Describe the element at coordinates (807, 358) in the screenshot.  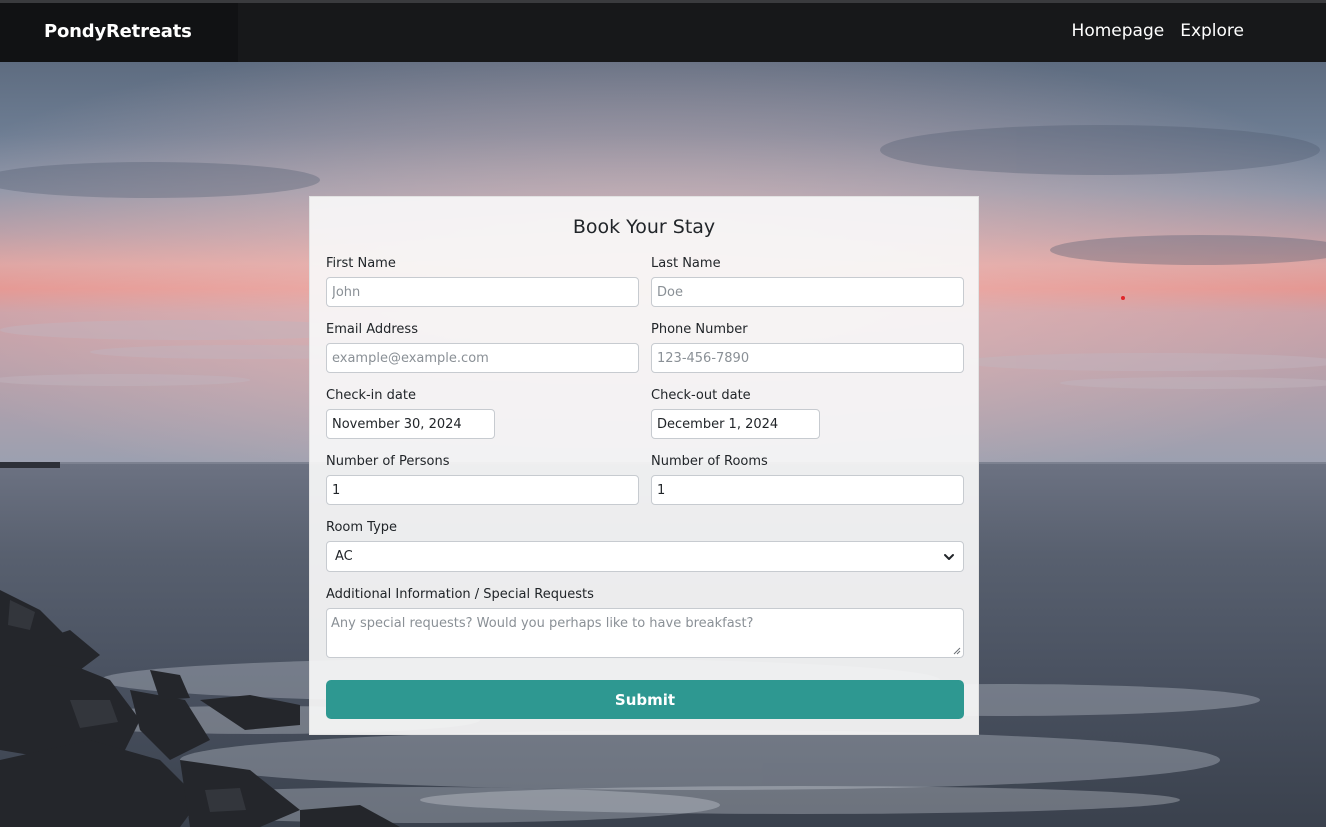
I see `phone-input` at that location.